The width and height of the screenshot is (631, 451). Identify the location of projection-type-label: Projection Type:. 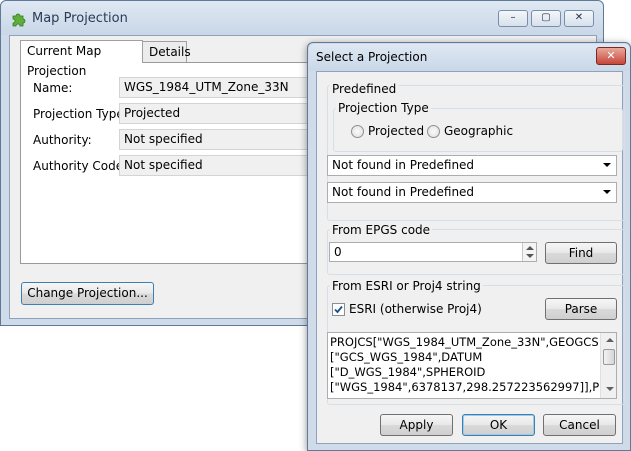
(80, 114).